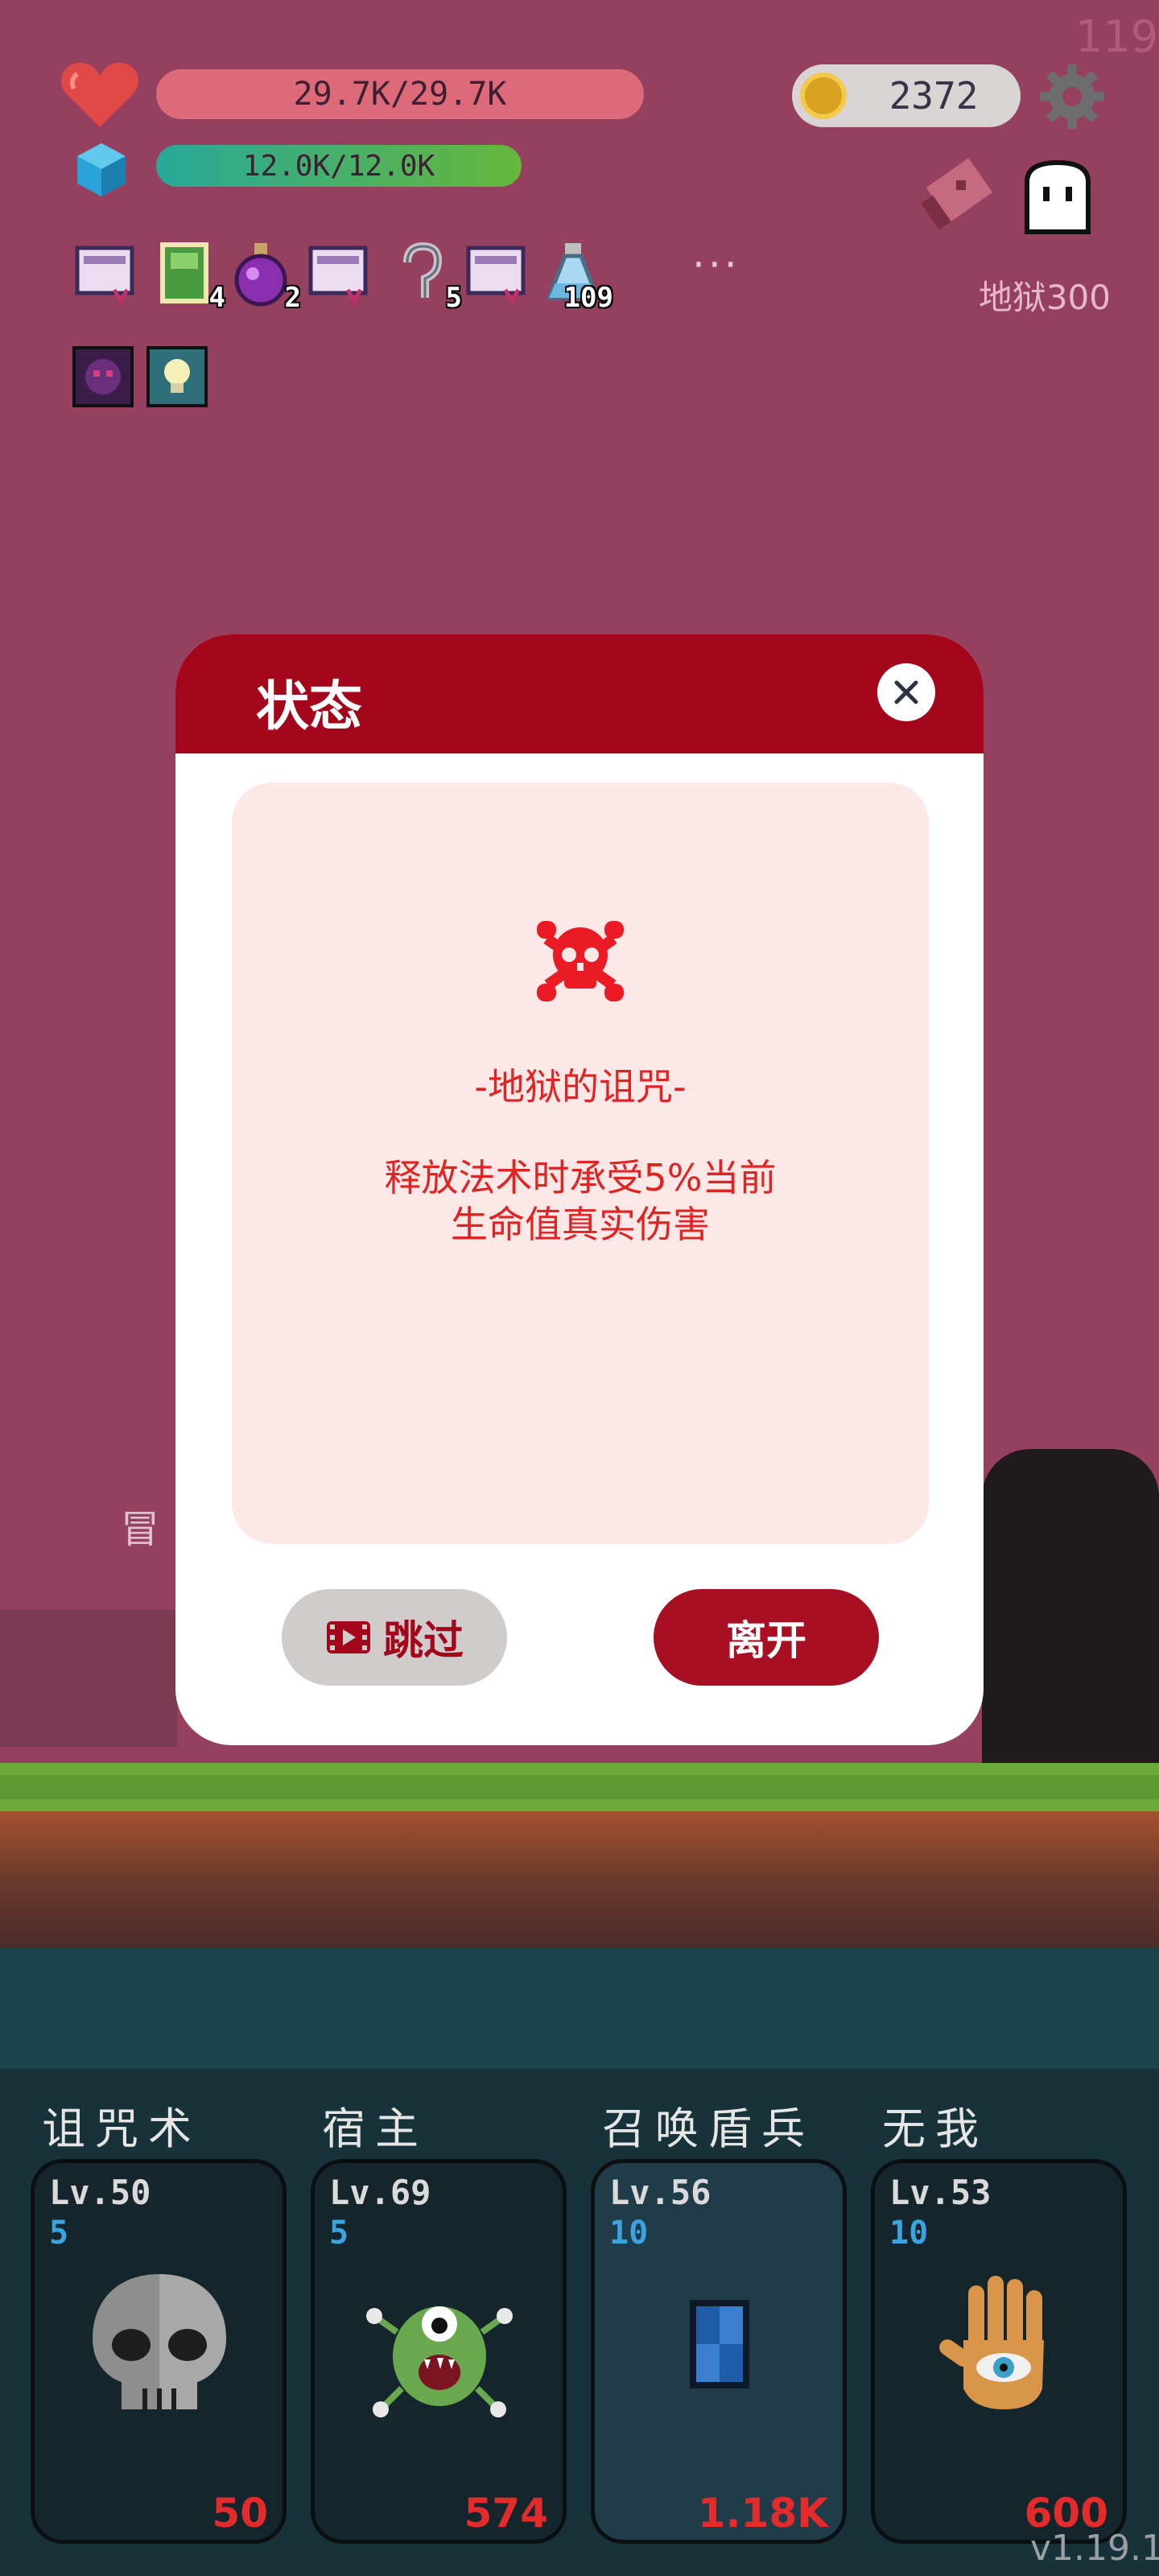 The image size is (1159, 2576). Describe the element at coordinates (453, 298) in the screenshot. I see `buff-count: 5` at that location.